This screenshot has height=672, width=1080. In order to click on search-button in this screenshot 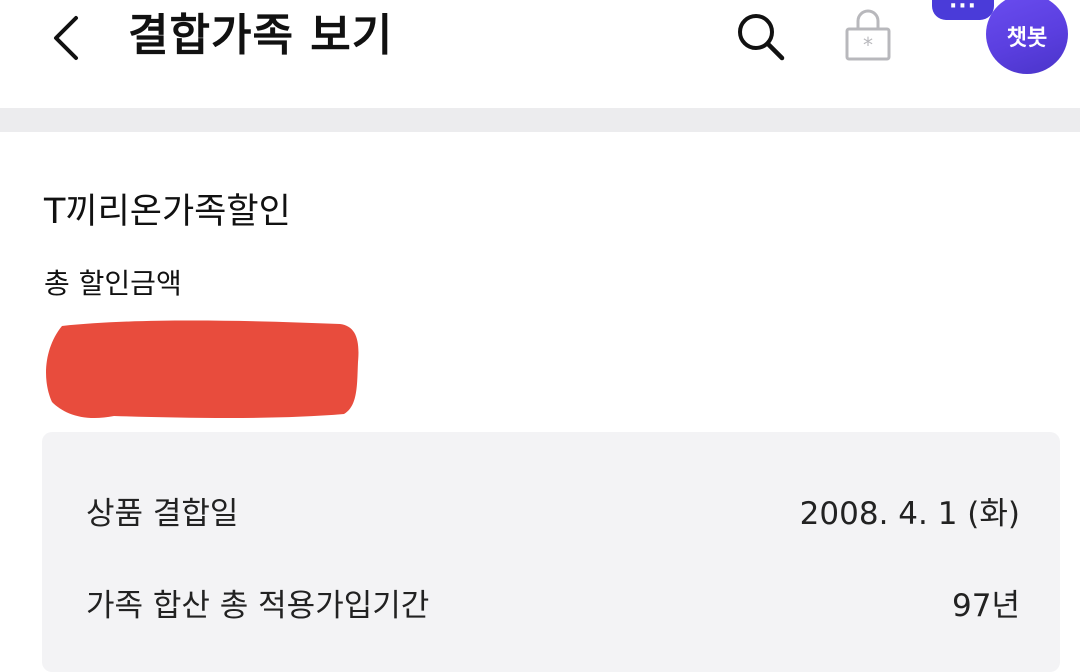, I will do `click(760, 36)`.